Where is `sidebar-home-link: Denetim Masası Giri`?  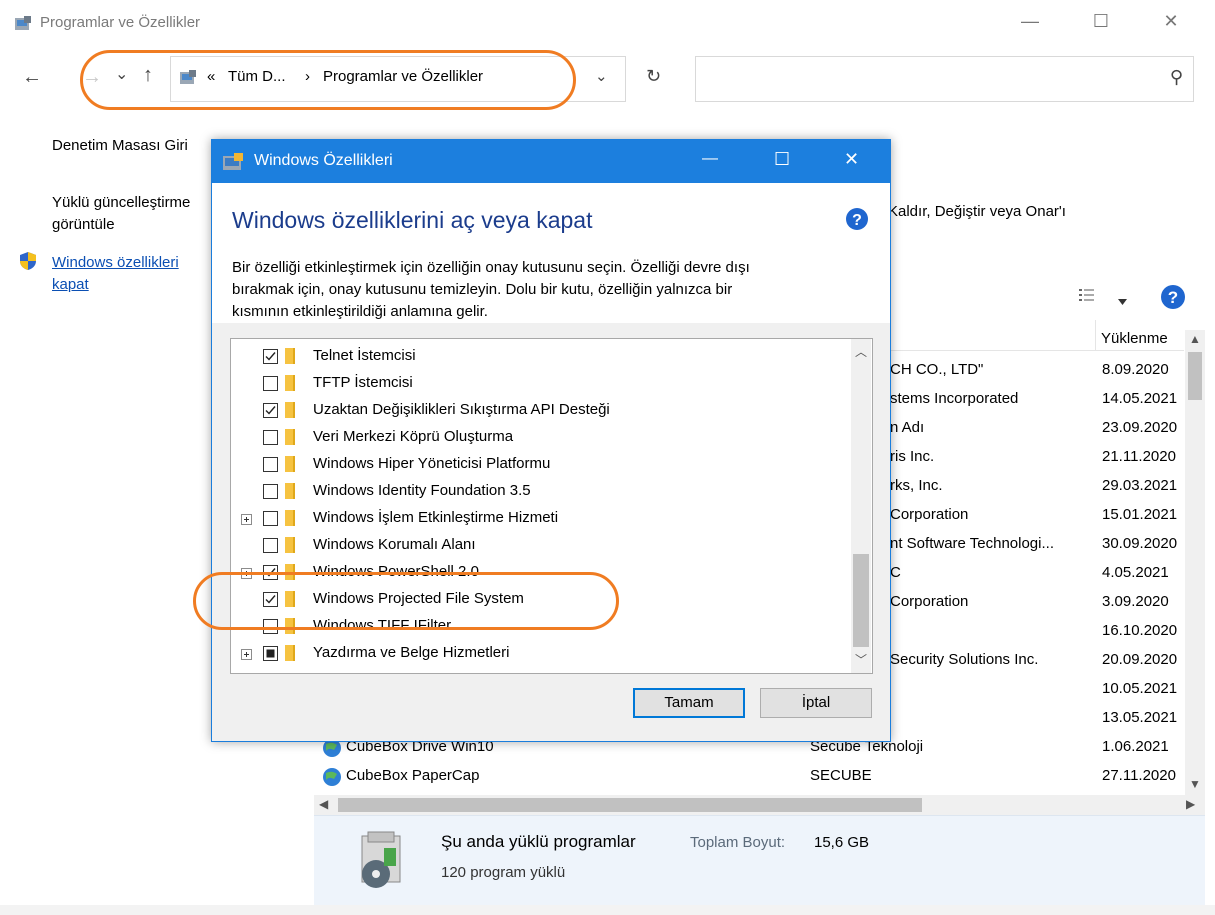
sidebar-home-link: Denetim Masası Giri is located at coordinates (120, 145).